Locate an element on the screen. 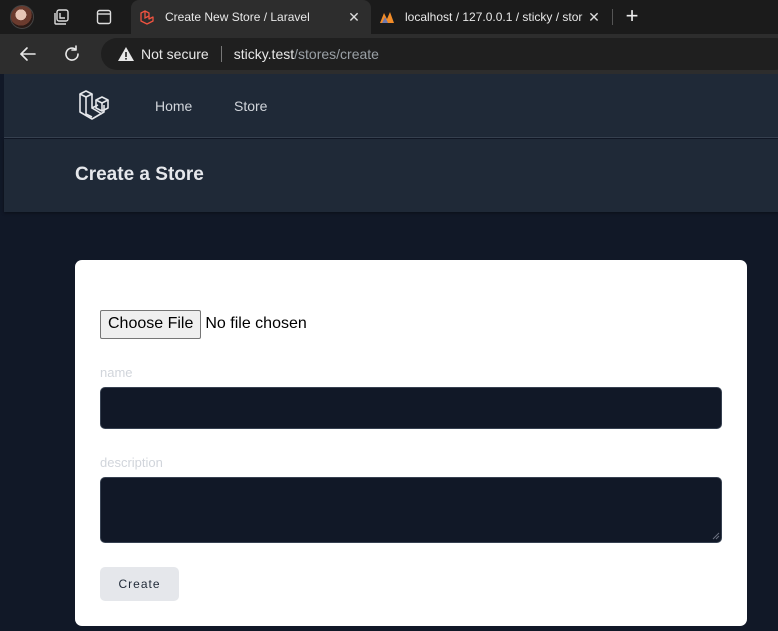 This screenshot has height=631, width=778. phpmyadmin-favicon is located at coordinates (387, 17).